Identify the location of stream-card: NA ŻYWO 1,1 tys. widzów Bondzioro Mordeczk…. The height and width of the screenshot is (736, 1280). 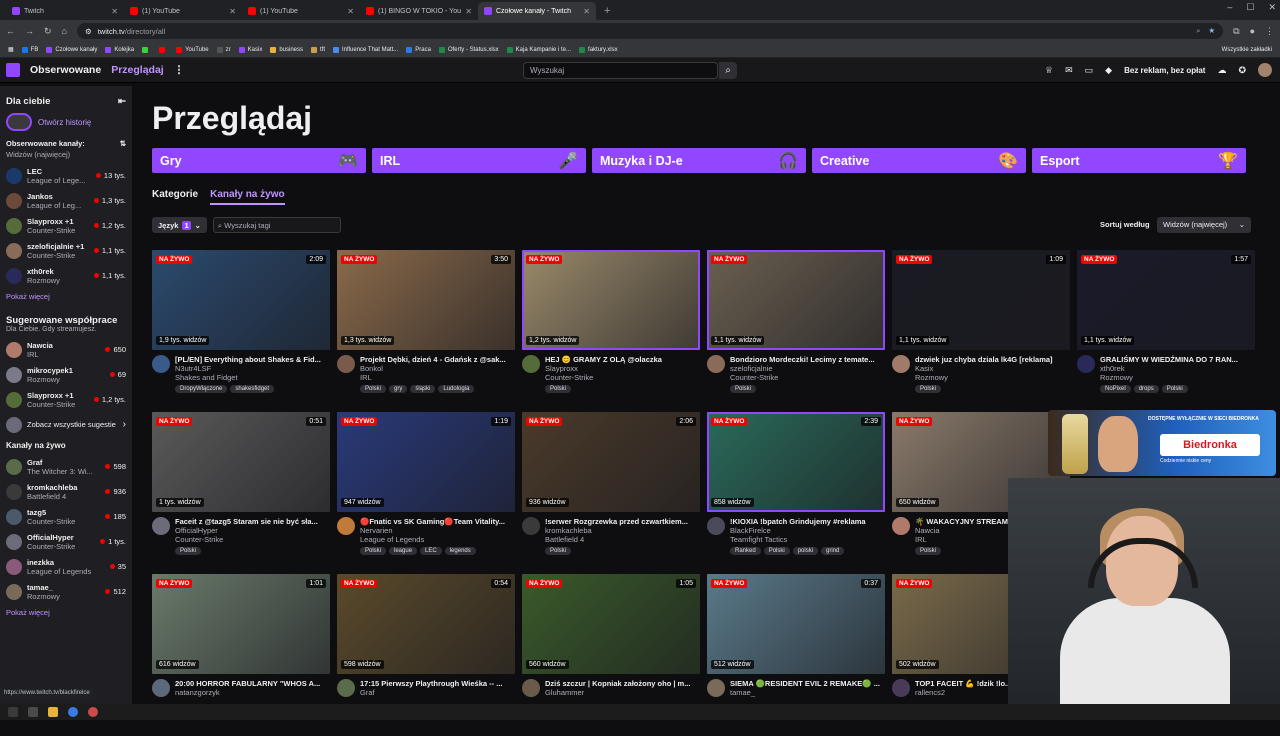
(796, 331).